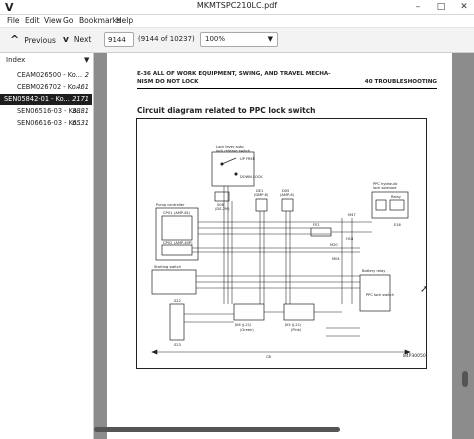 The width and height of the screenshot is (474, 439). Describe the element at coordinates (287, 88) in the screenshot. I see `header-rule` at that location.